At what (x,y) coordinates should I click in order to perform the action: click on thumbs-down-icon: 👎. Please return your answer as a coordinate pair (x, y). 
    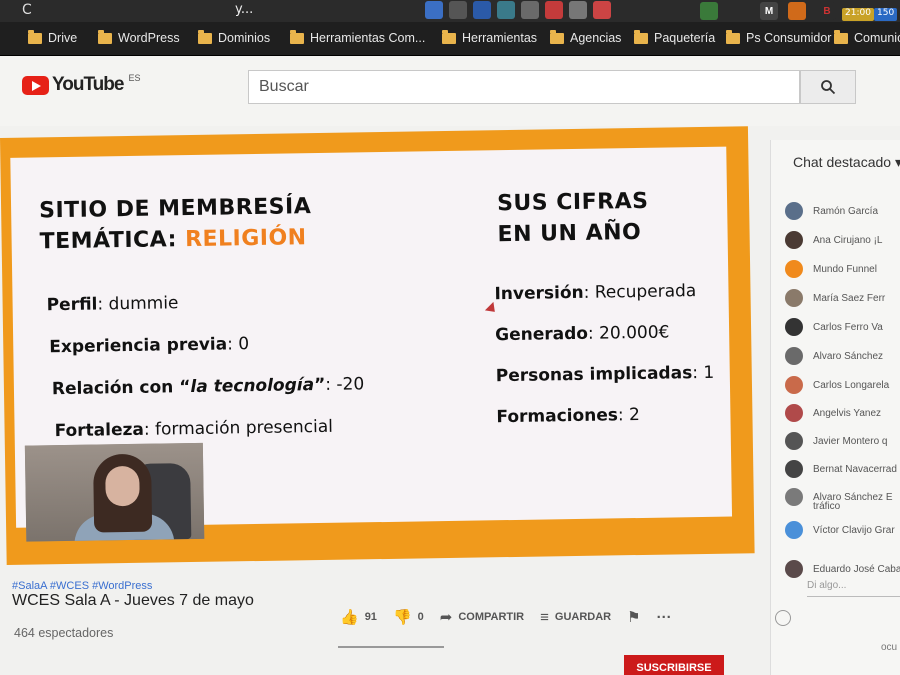
    Looking at the image, I should click on (402, 617).